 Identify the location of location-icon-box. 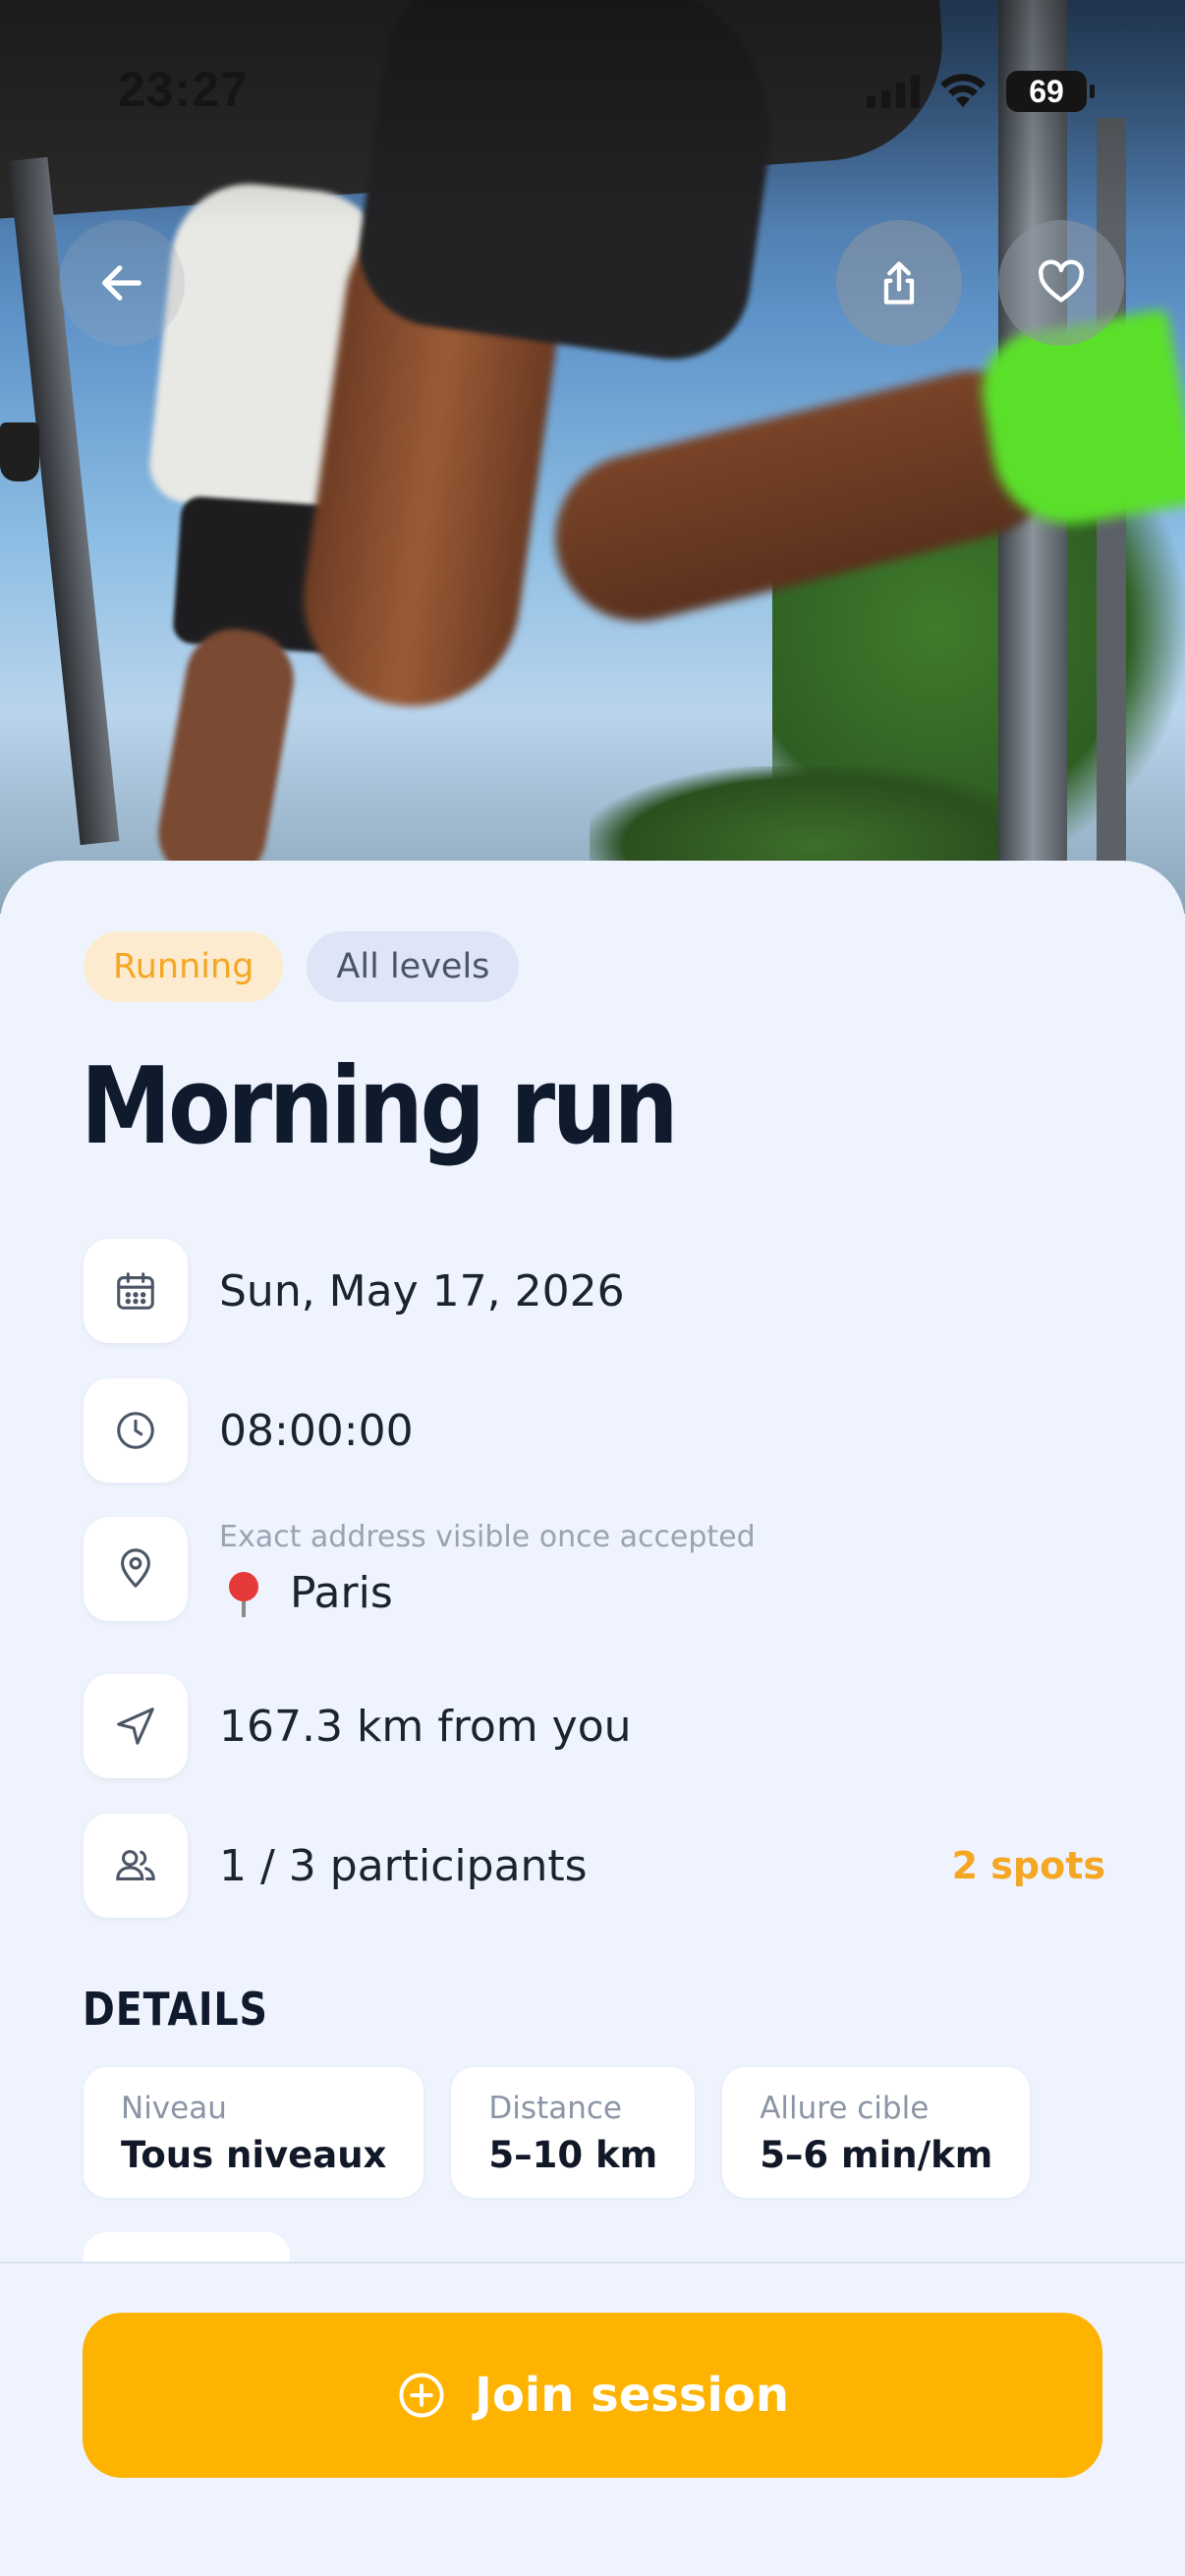
(136, 1569).